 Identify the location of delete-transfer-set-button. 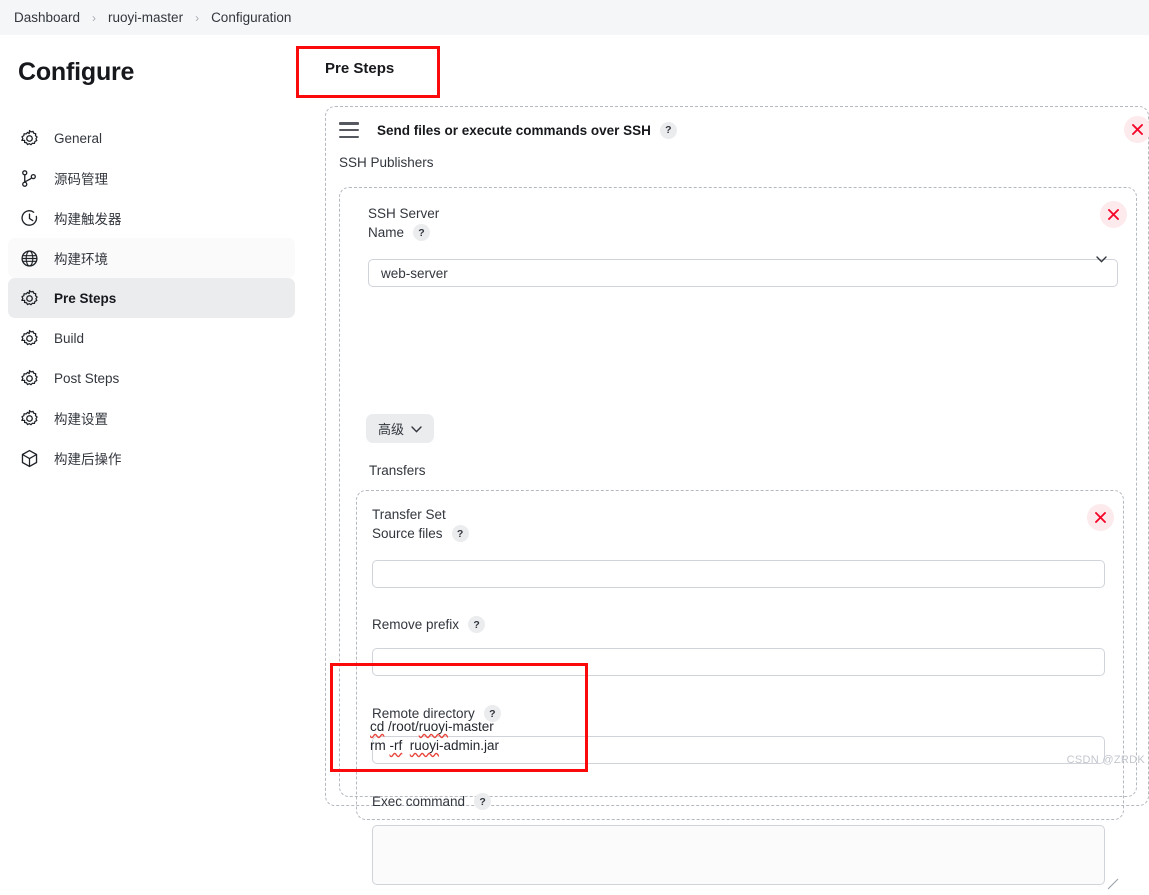
(1100, 517).